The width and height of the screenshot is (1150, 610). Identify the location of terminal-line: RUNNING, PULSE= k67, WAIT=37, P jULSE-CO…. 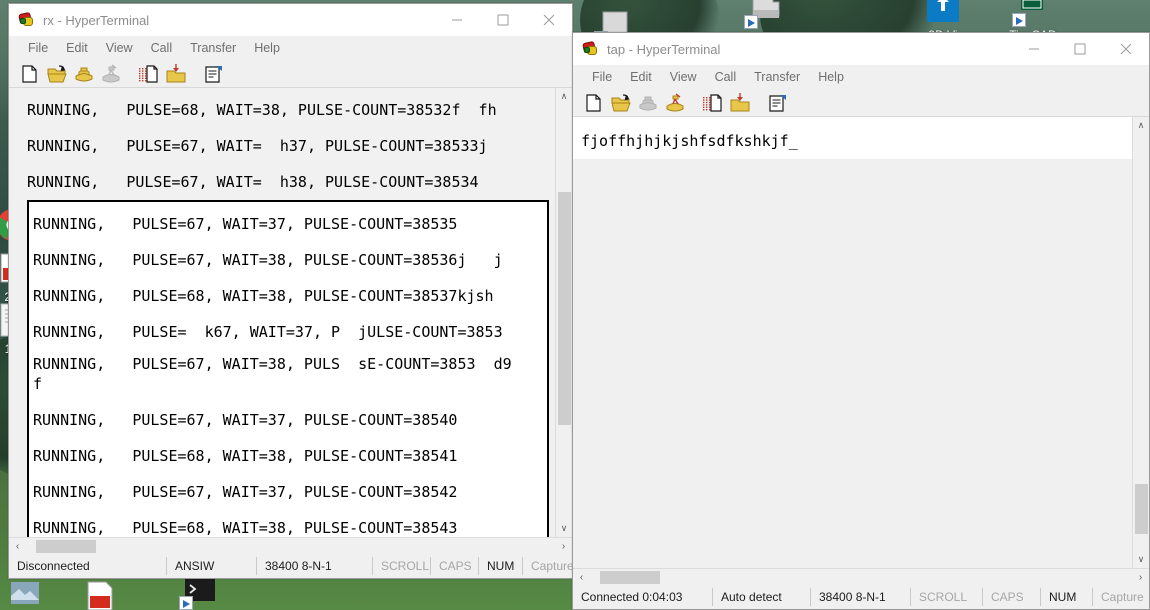
(268, 332).